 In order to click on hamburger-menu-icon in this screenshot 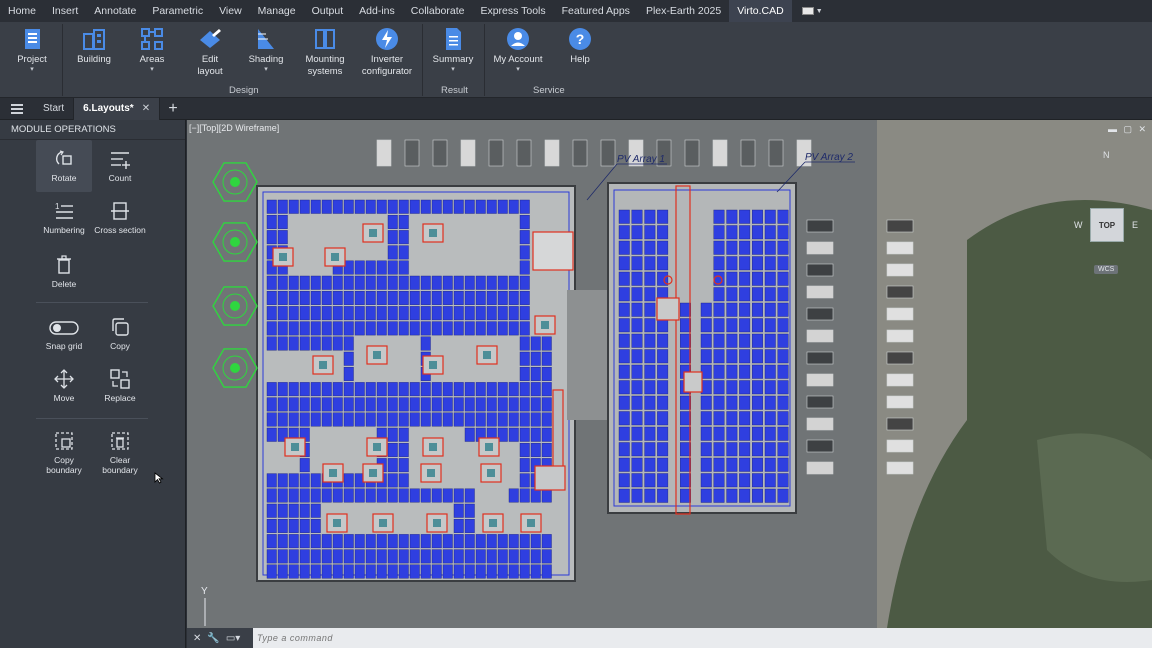, I will do `click(17, 109)`.